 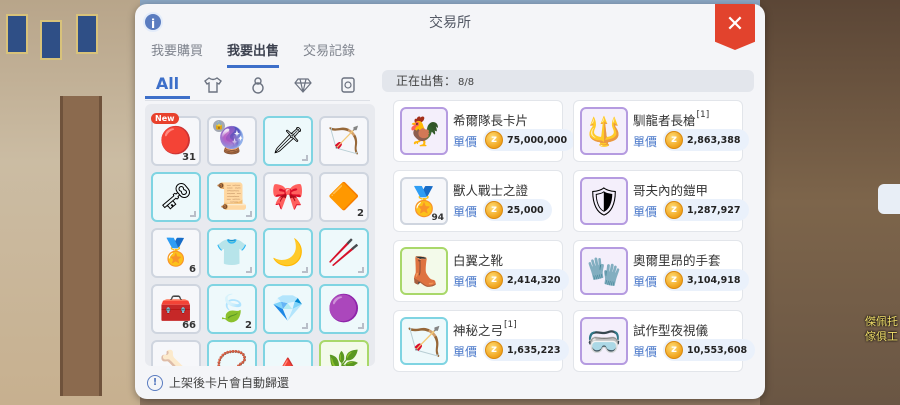 I want to click on inventory-slot: 👕, so click(x=232, y=253).